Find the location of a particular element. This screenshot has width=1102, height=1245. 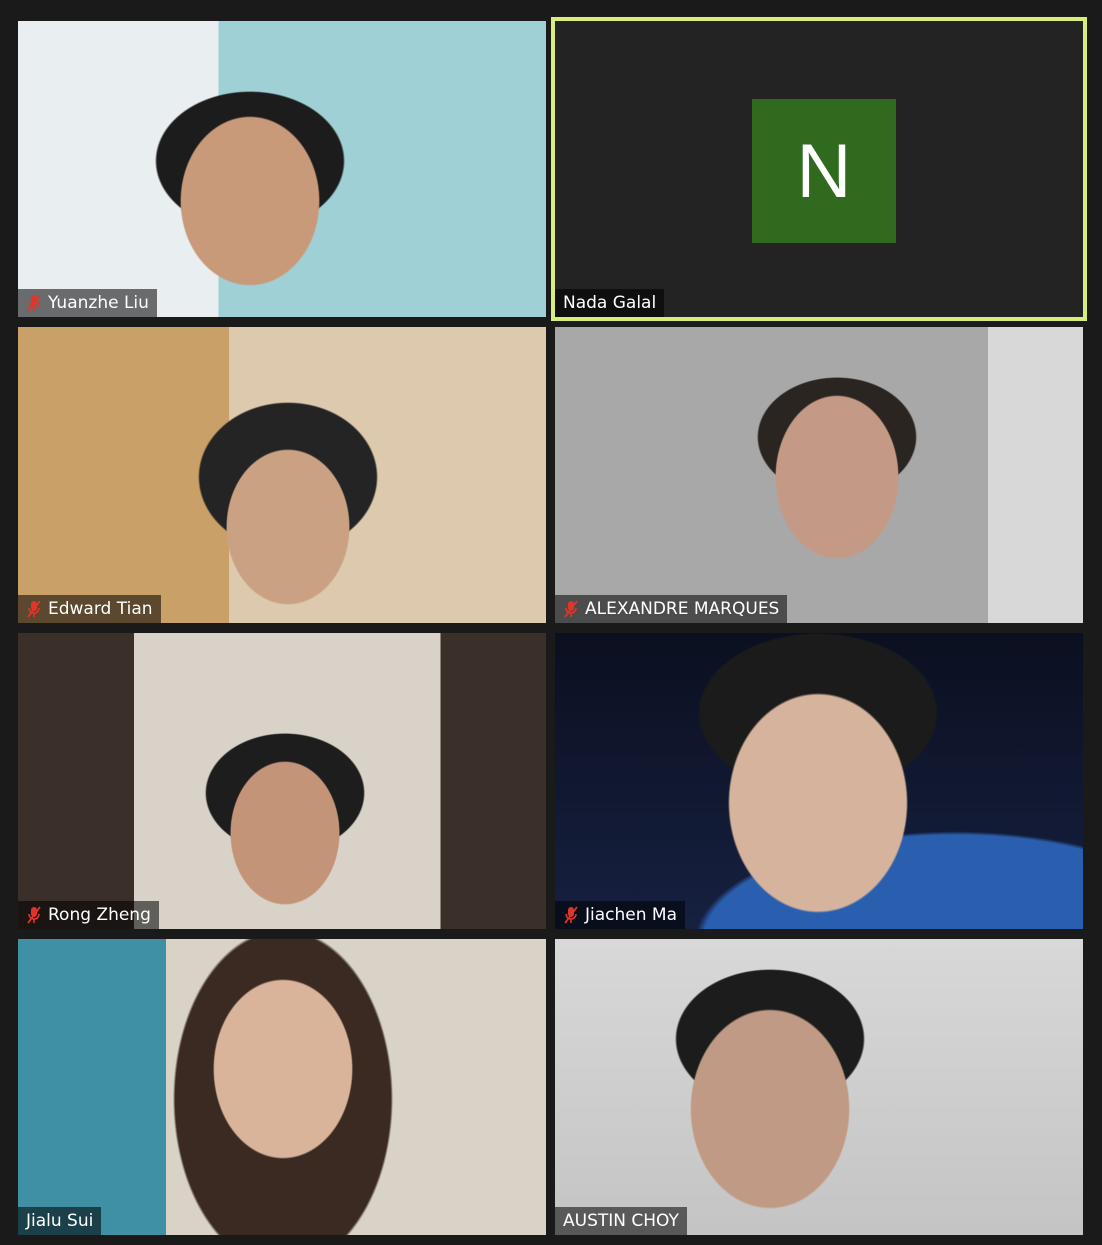

participant-tile-alexandre-marques: ALEXANDRE MARQUES is located at coordinates (819, 475).